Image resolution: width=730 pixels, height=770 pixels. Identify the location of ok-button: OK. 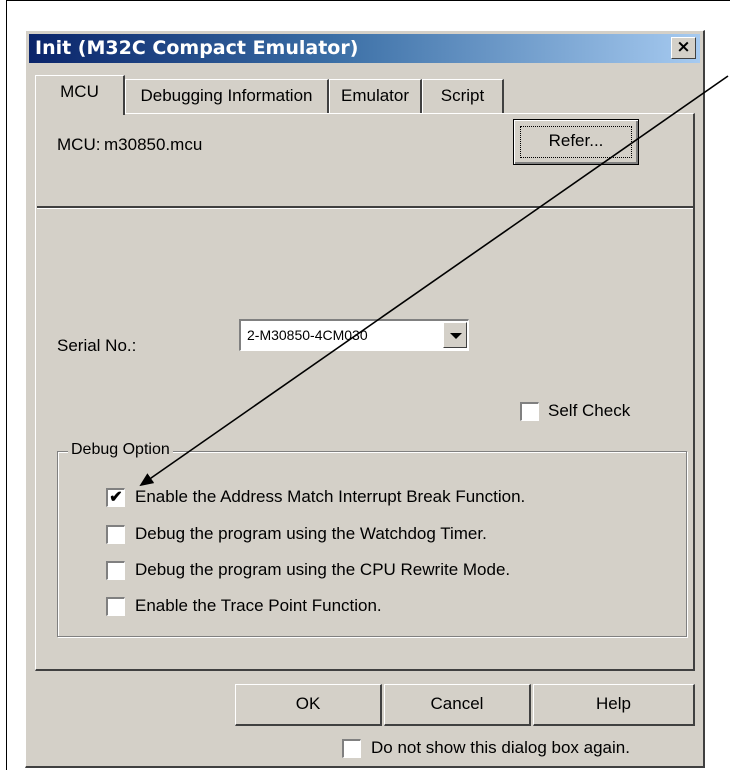
(308, 705).